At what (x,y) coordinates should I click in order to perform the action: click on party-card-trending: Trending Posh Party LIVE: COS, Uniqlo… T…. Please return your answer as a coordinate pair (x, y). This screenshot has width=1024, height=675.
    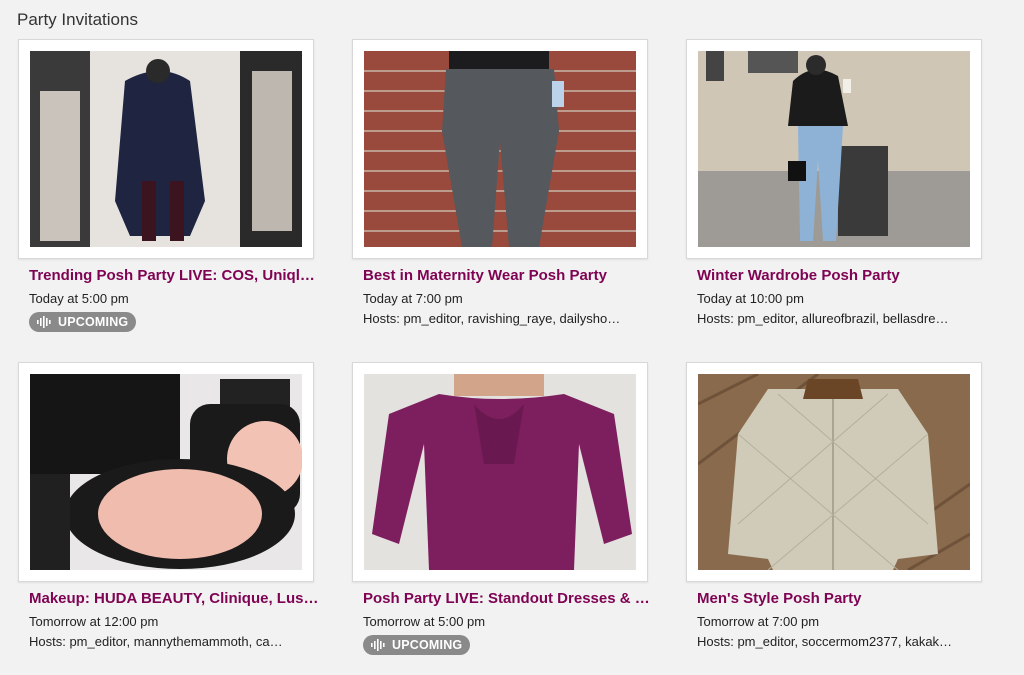
    Looking at the image, I should click on (168, 186).